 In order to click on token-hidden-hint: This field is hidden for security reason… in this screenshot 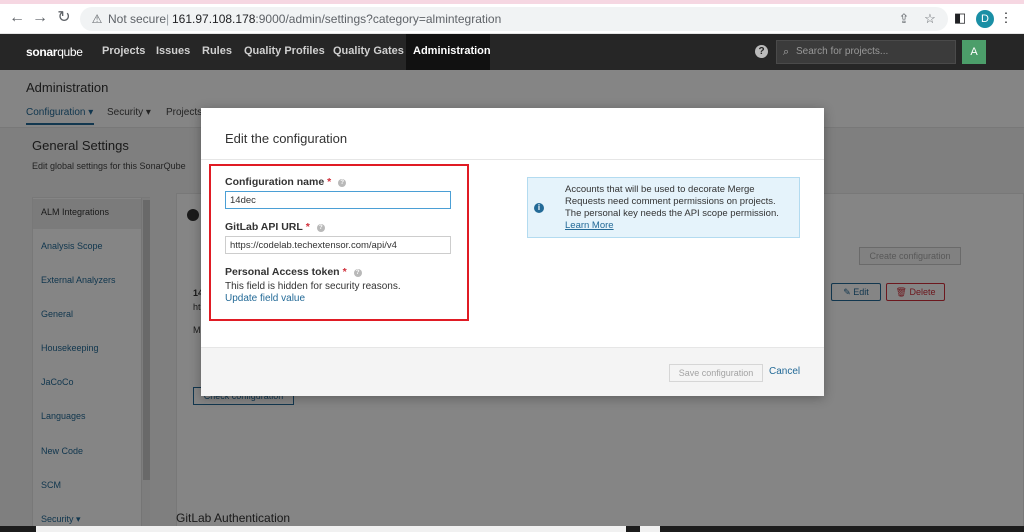, I will do `click(313, 286)`.